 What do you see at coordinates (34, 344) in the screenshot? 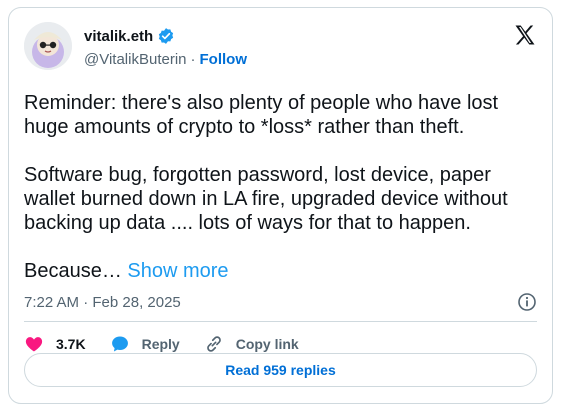
I see `heart-icon` at bounding box center [34, 344].